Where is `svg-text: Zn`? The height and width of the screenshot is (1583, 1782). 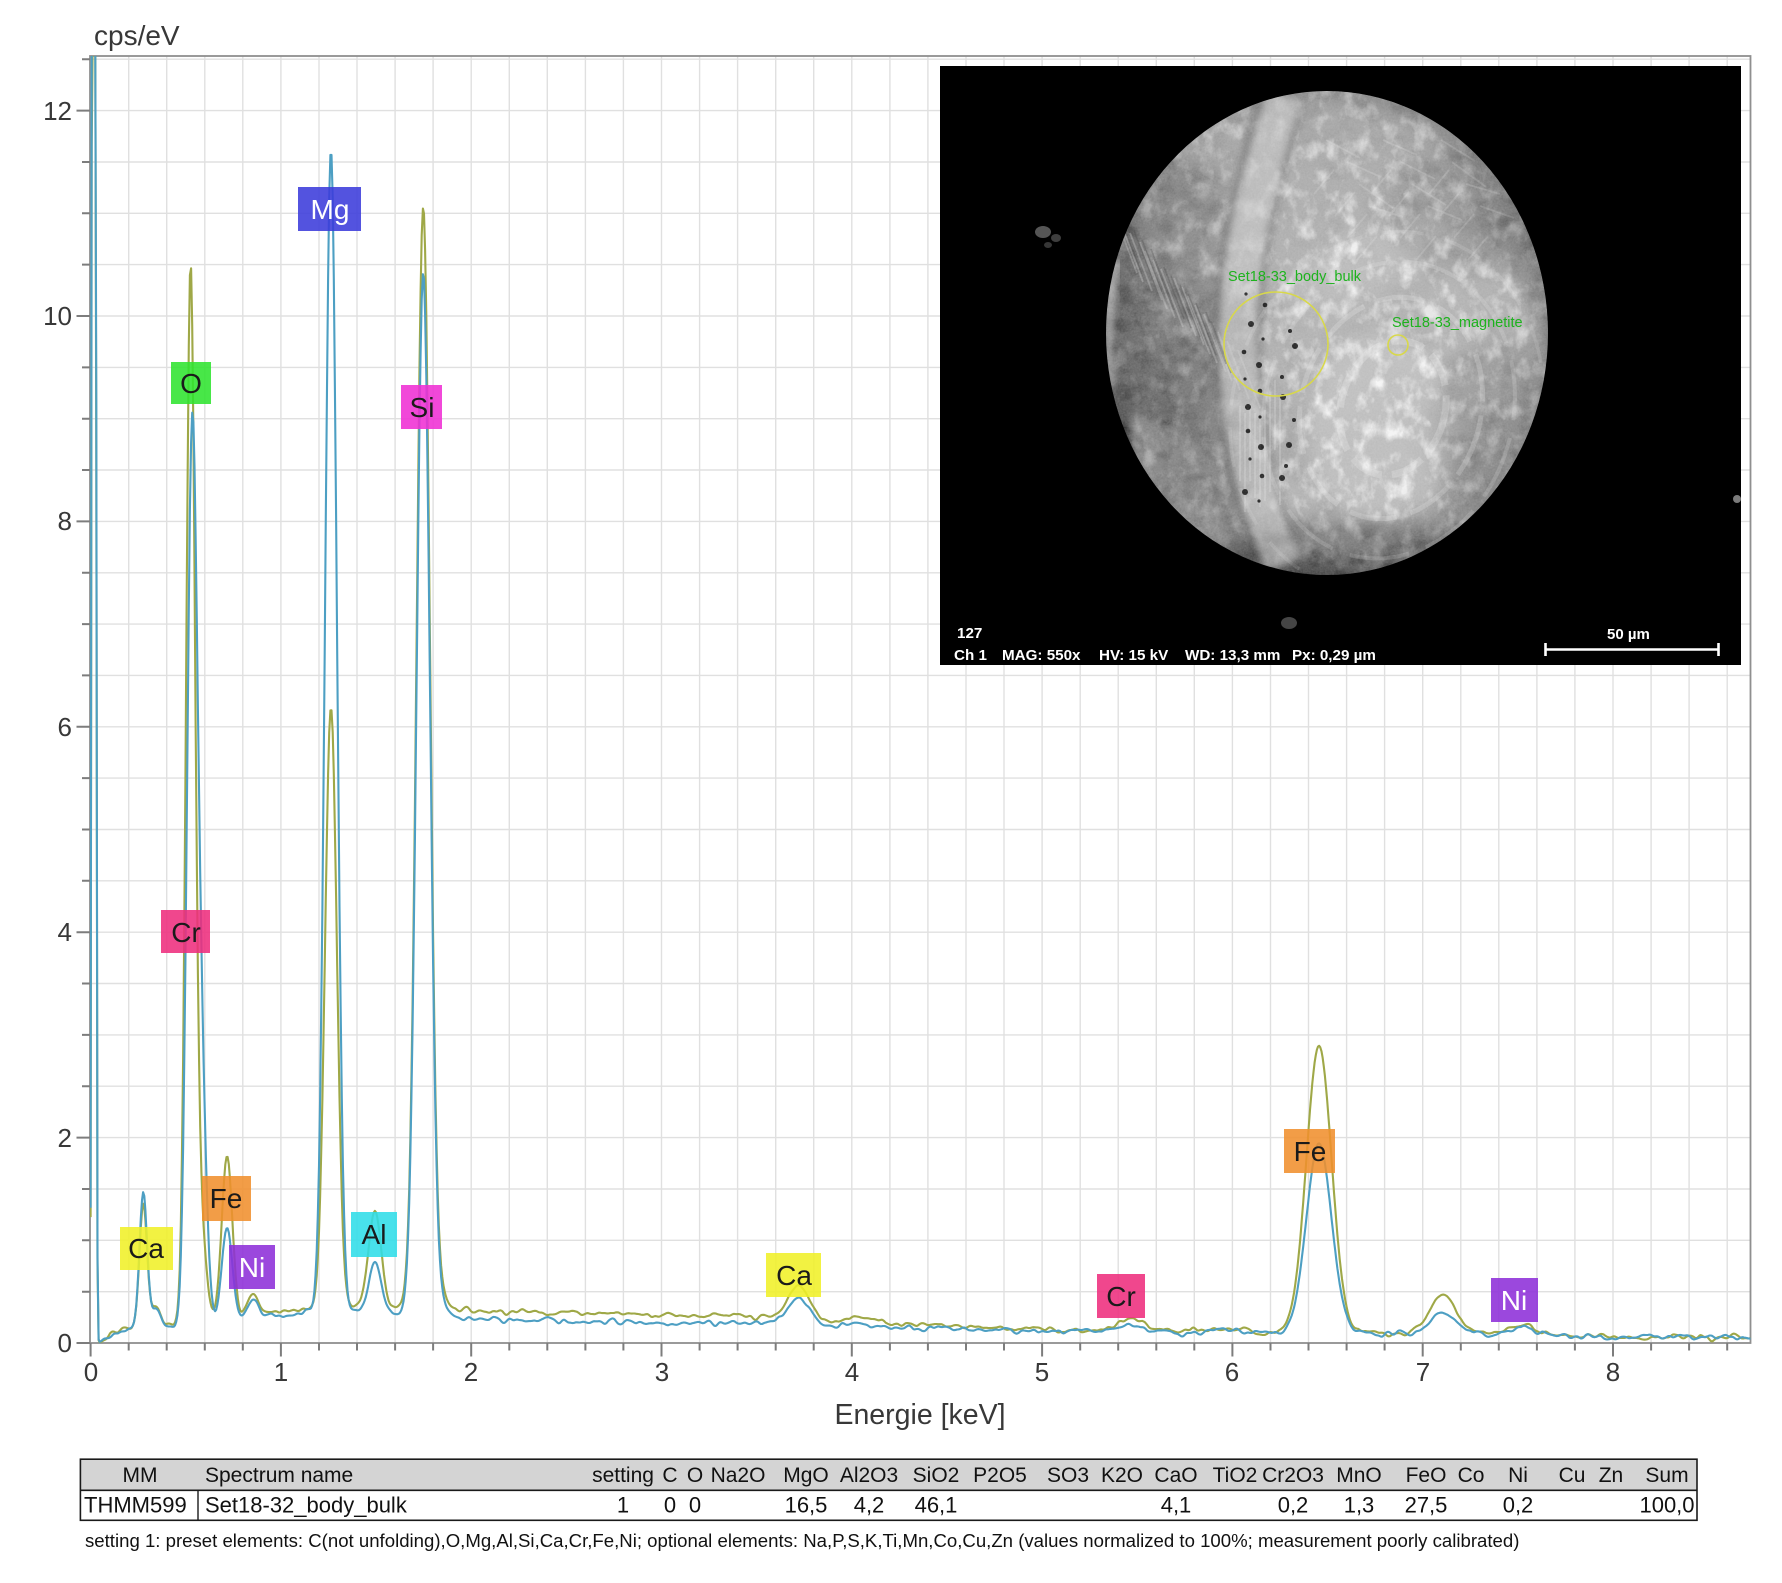
svg-text: Zn is located at coordinates (1611, 1475).